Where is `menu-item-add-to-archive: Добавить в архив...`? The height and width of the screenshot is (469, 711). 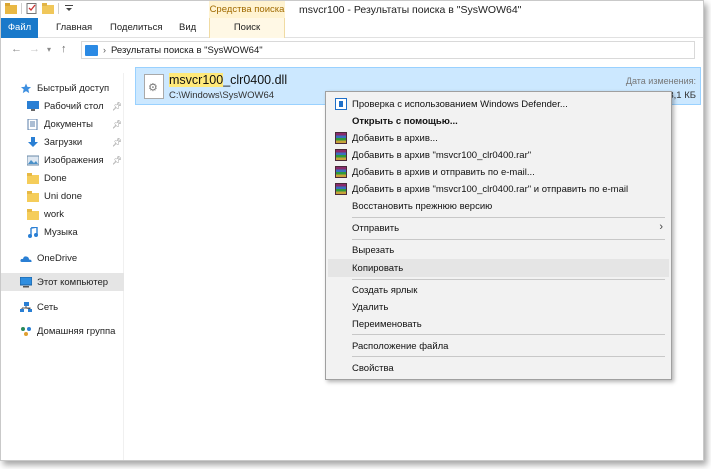
menu-item-add-to-archive: Добавить в архив... is located at coordinates (498, 138).